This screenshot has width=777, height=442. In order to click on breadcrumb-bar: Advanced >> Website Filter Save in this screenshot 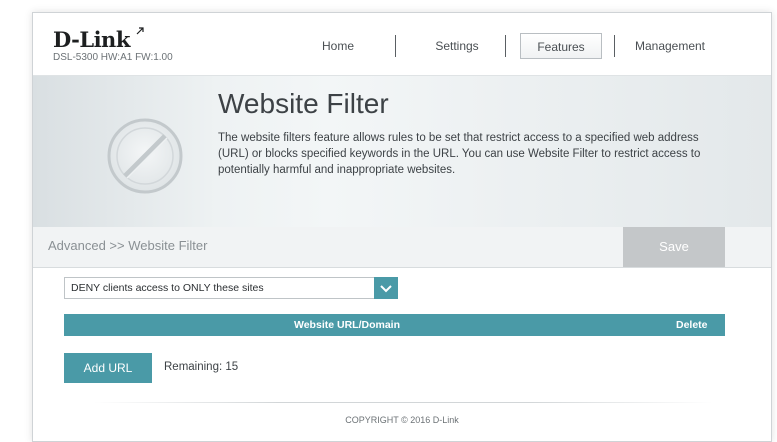, I will do `click(402, 247)`.